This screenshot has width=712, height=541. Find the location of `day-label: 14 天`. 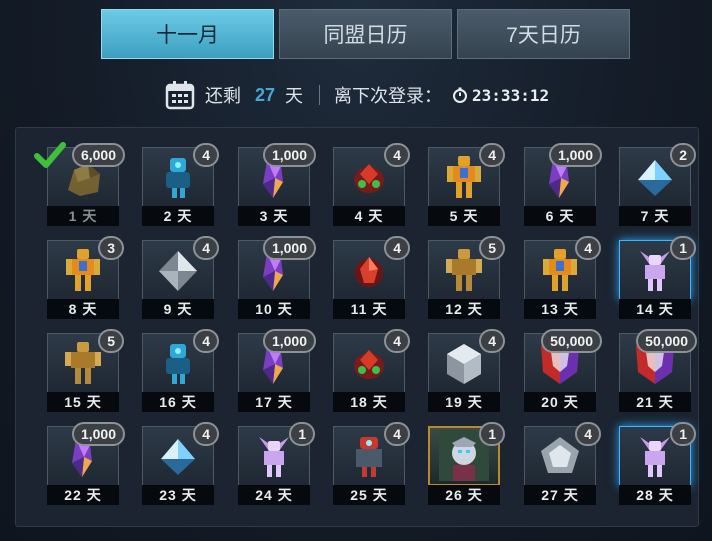

day-label: 14 天 is located at coordinates (655, 309).